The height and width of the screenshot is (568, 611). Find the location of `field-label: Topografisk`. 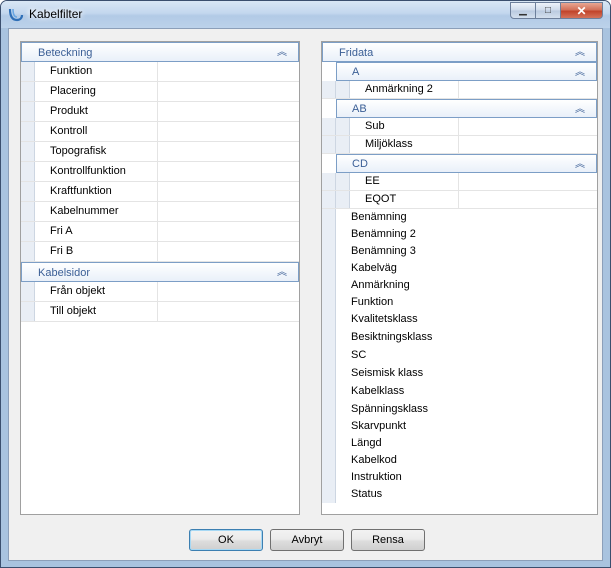

field-label: Topografisk is located at coordinates (96, 151).